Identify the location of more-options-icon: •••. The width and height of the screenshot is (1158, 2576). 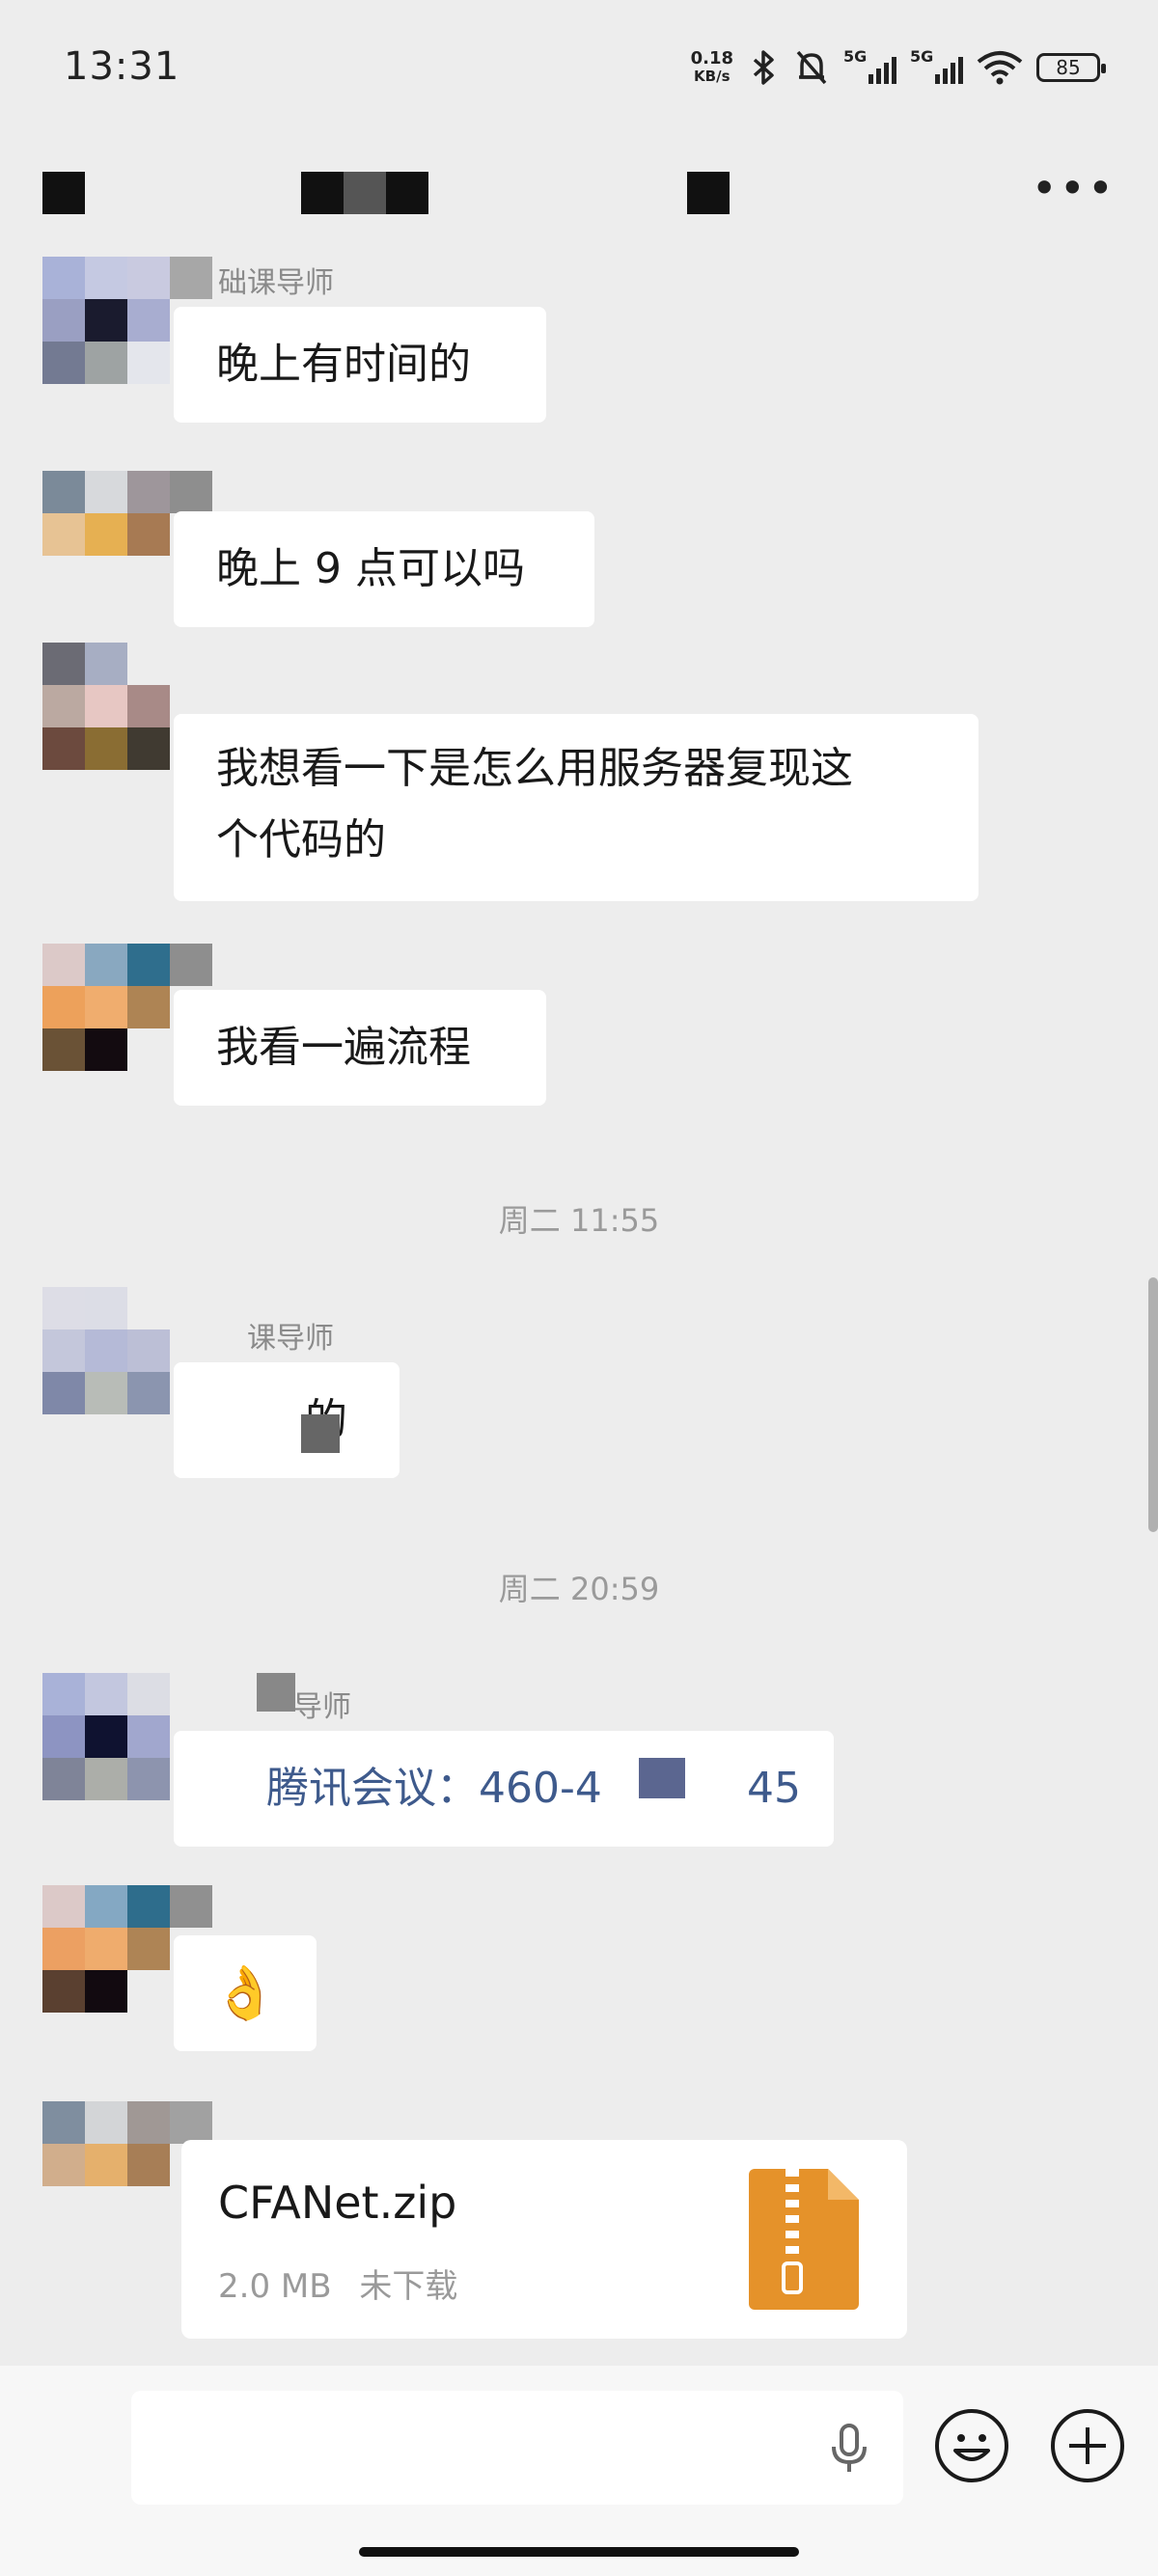
(1074, 188).